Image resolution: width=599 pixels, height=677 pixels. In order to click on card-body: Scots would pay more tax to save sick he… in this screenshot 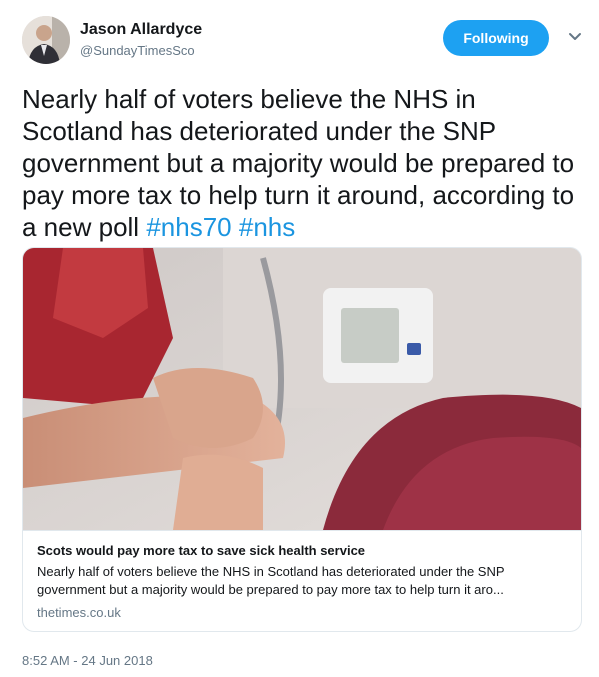, I will do `click(302, 580)`.